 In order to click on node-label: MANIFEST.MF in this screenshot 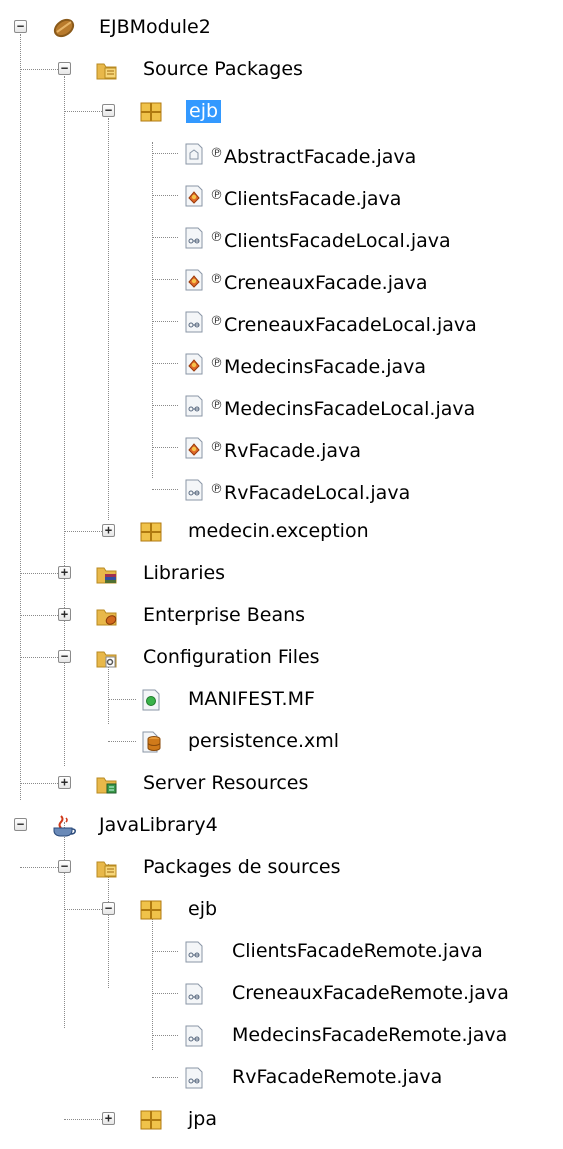, I will do `click(251, 699)`.